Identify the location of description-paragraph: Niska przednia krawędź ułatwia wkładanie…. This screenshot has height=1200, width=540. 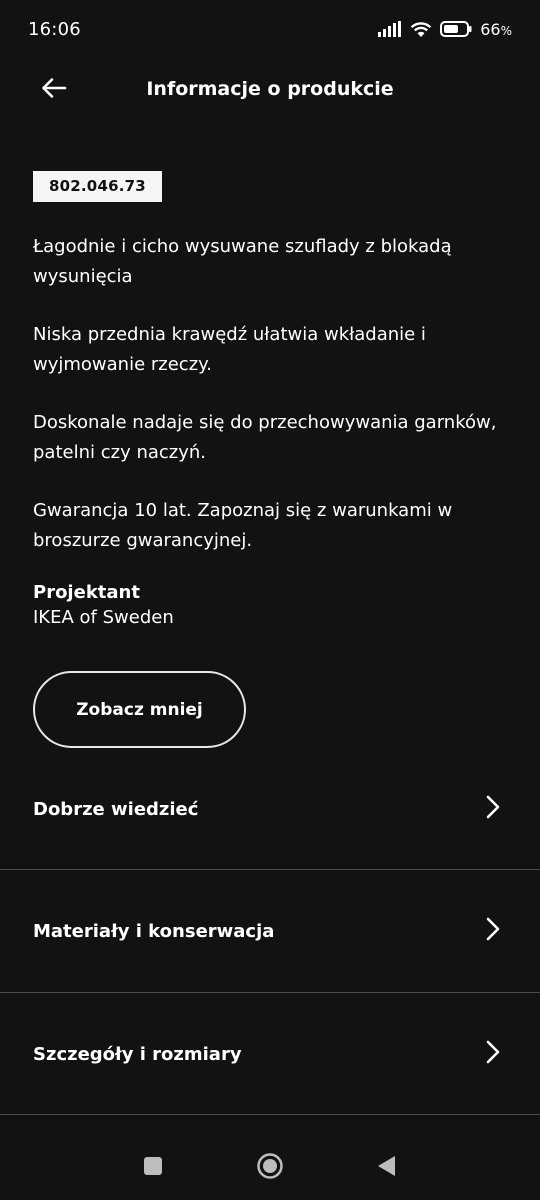
(229, 349).